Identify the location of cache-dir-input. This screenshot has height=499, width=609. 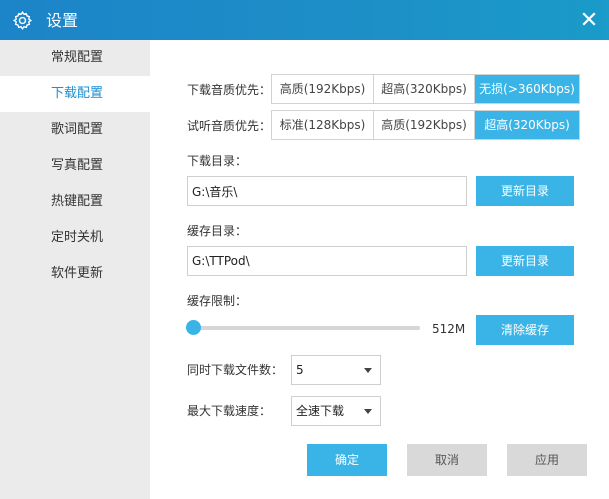
(327, 261).